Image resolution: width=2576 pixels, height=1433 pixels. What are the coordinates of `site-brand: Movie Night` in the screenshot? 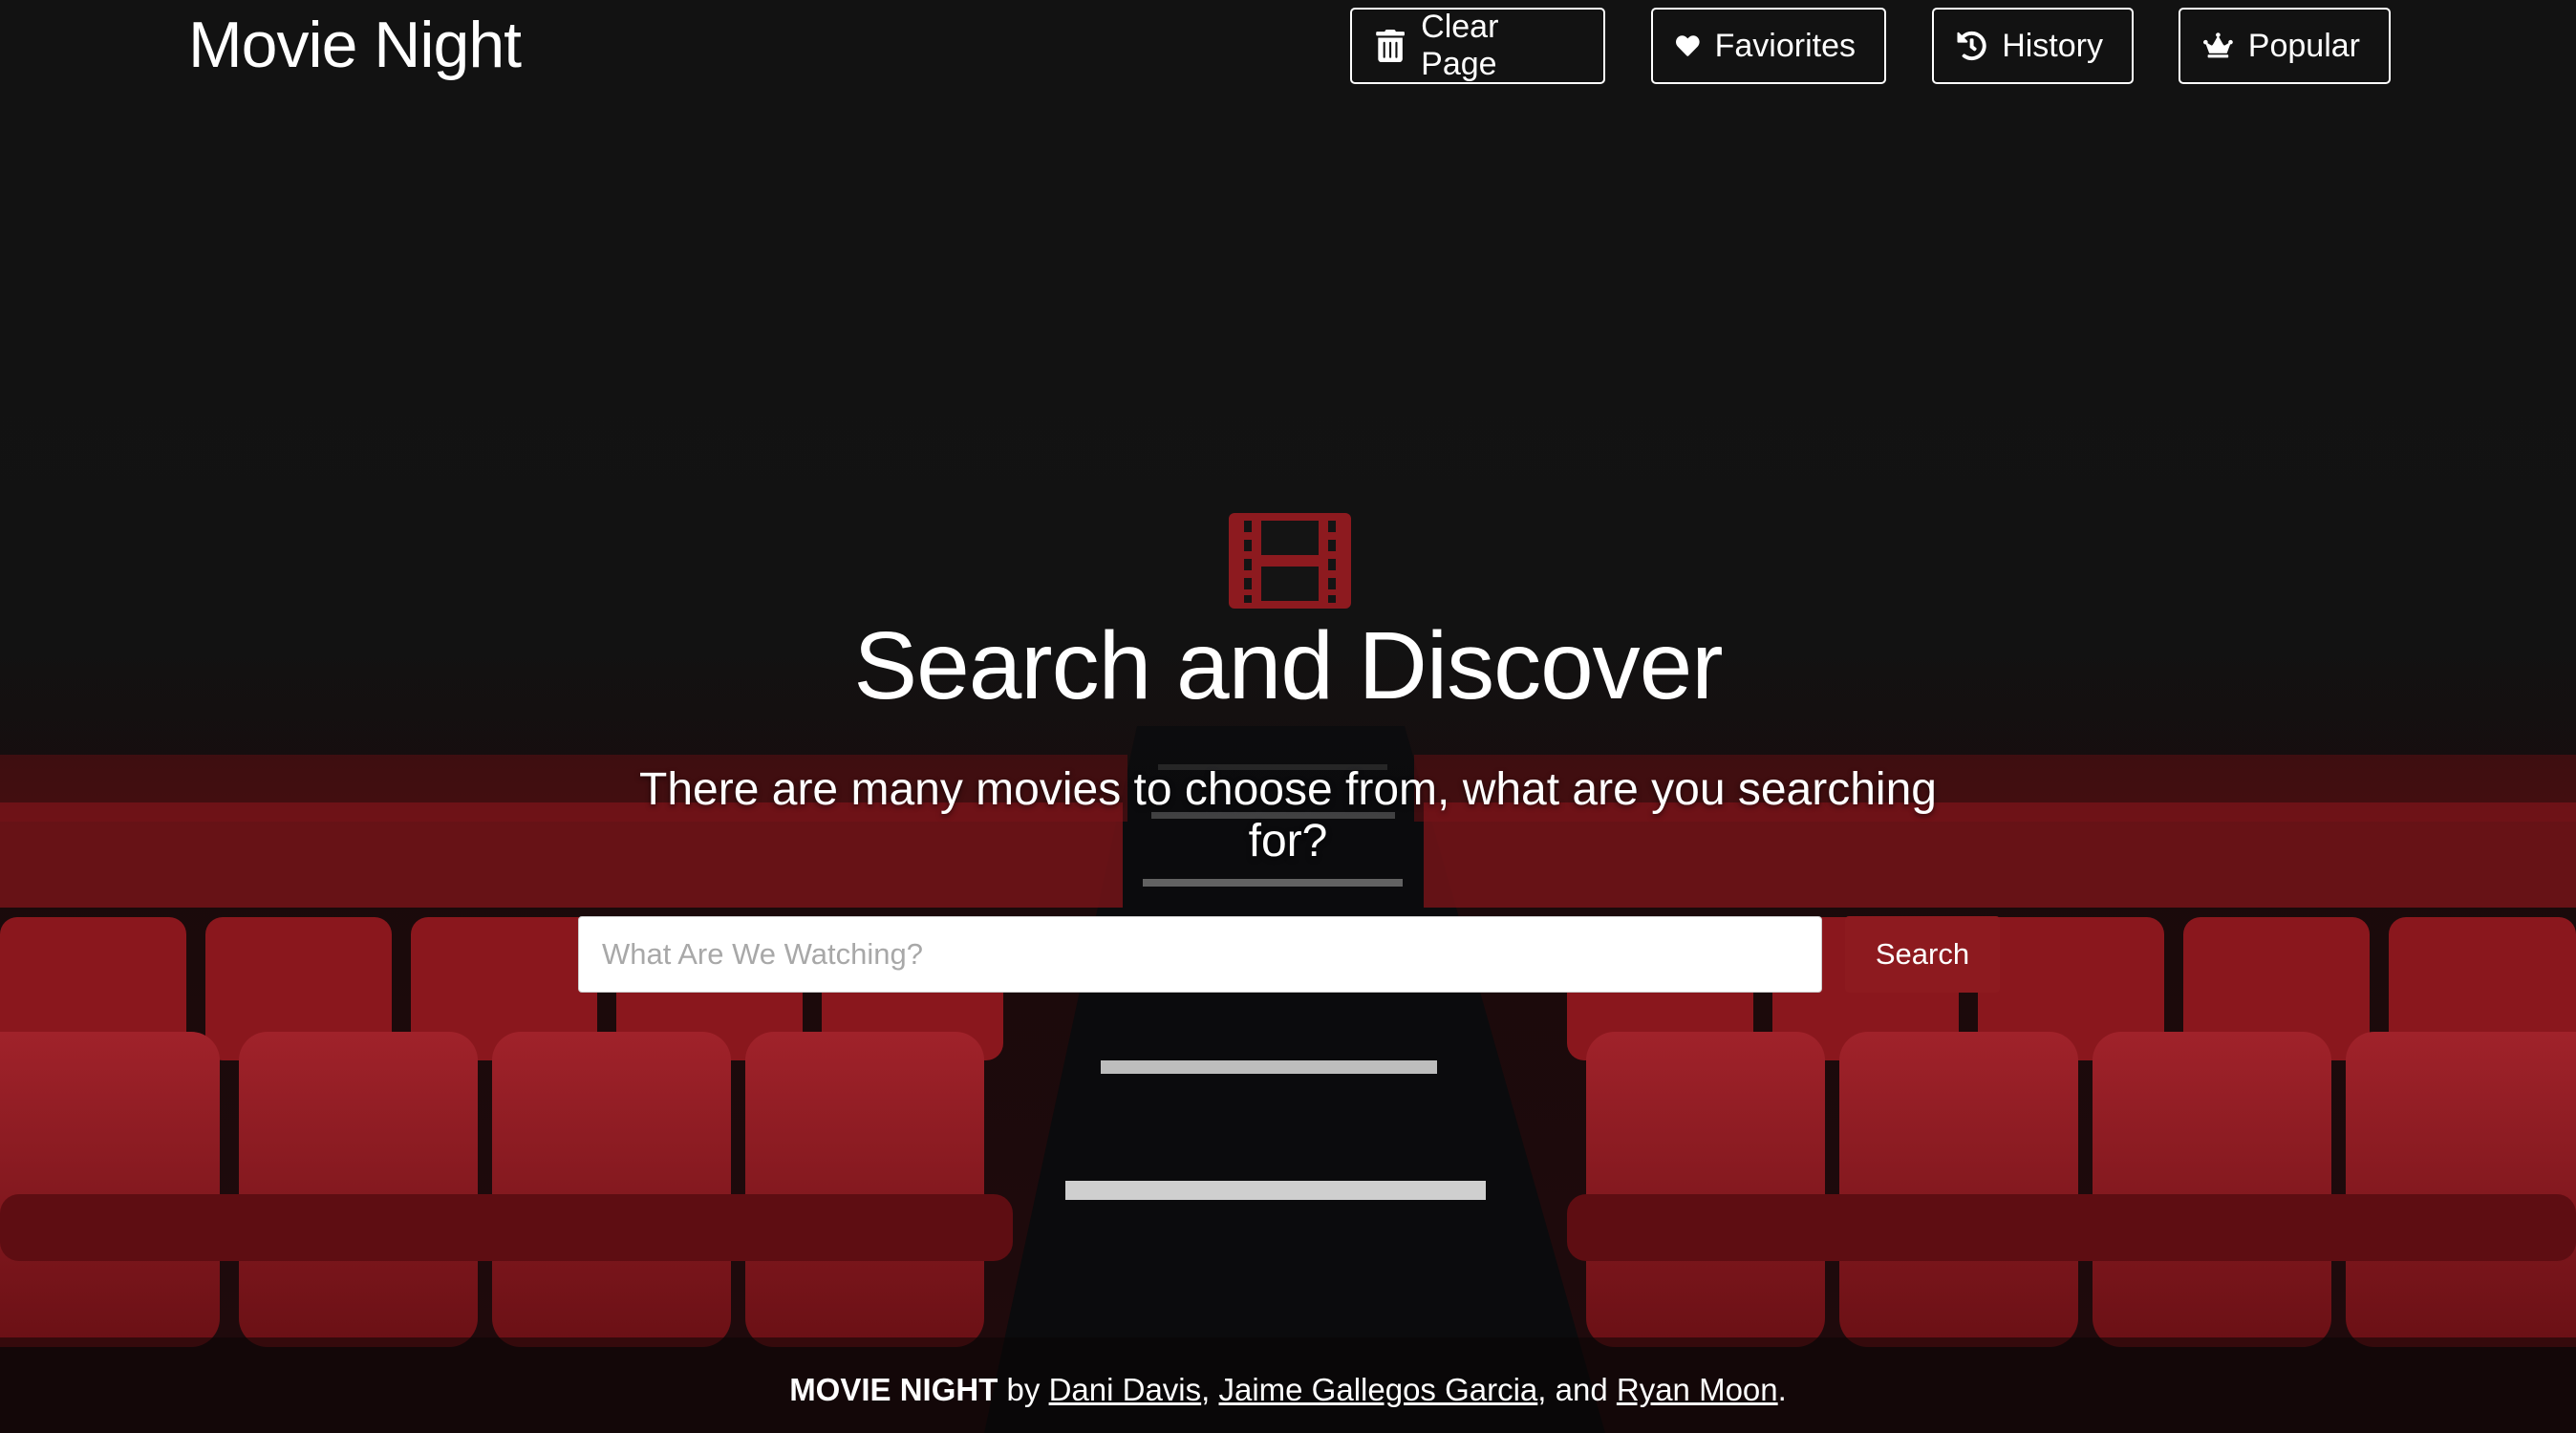 It's located at (355, 45).